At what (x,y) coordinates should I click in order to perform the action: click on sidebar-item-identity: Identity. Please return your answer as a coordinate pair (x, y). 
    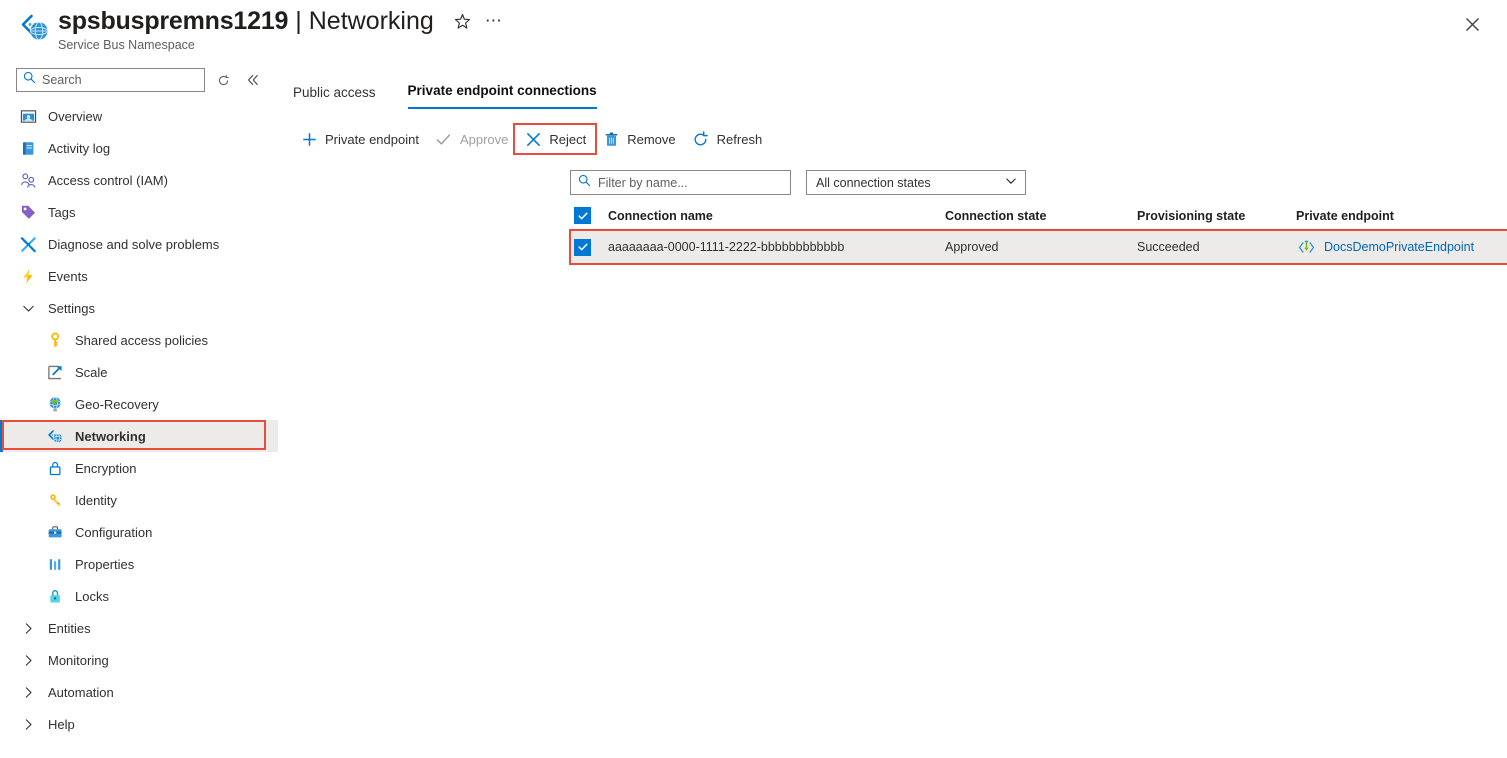
    Looking at the image, I should click on (139, 500).